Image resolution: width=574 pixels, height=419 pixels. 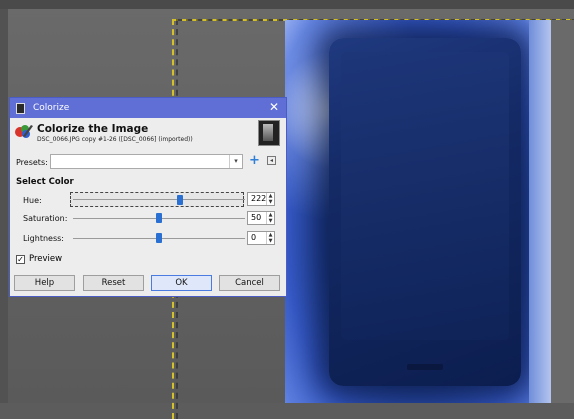 What do you see at coordinates (271, 160) in the screenshot?
I see `preset-menu-icon: ◂` at bounding box center [271, 160].